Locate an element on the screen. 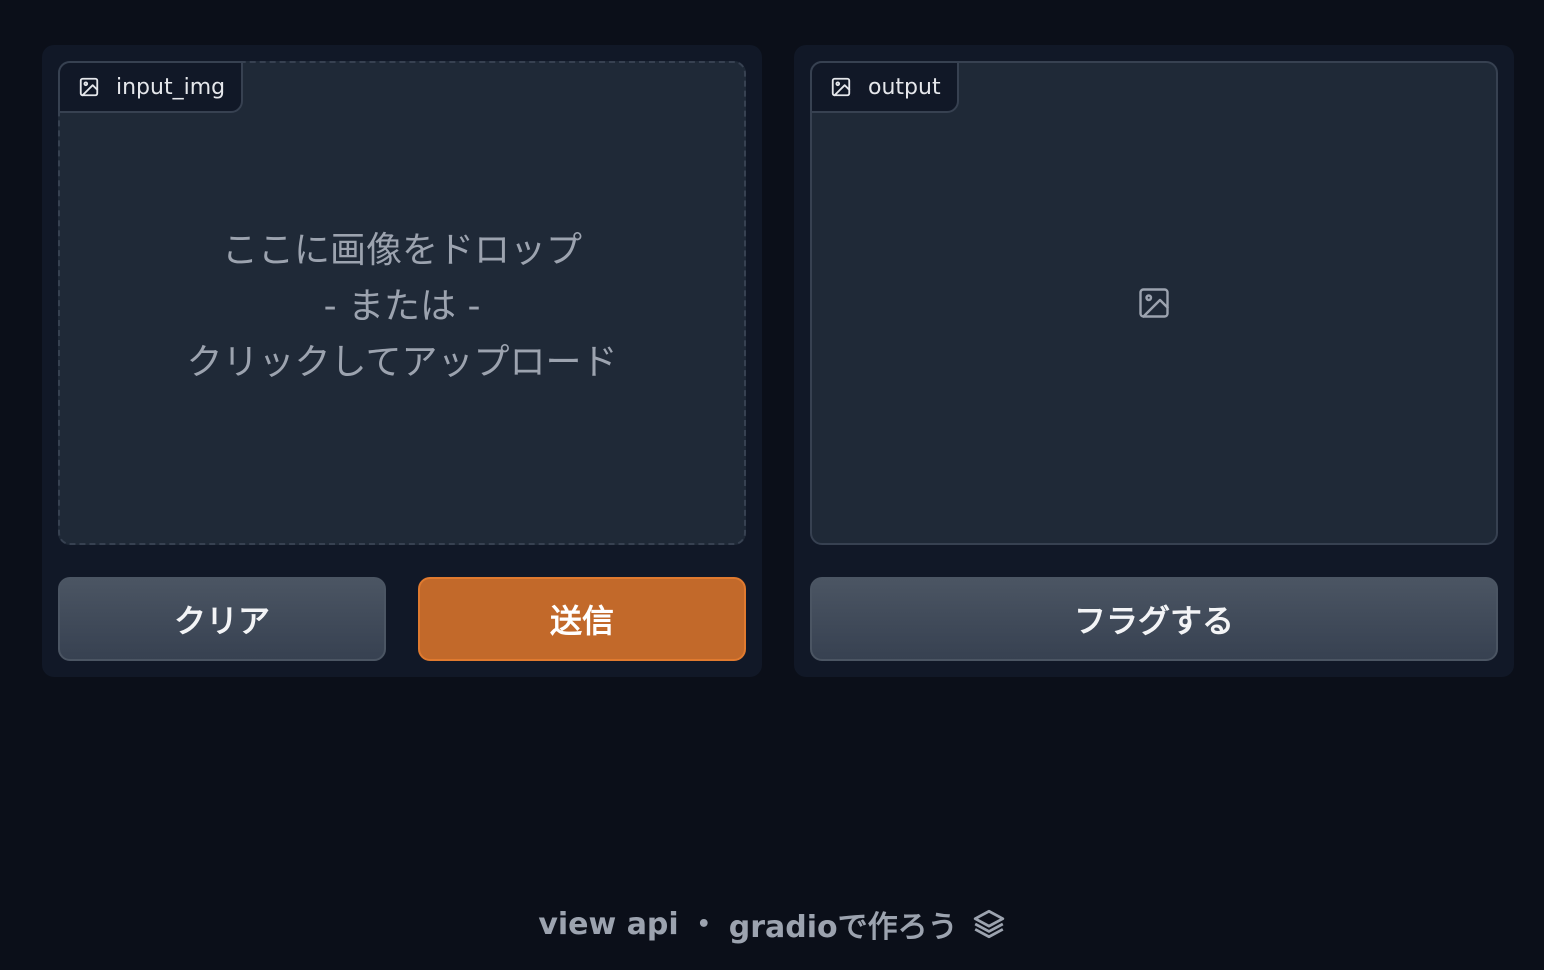  input-label-text: input_img is located at coordinates (171, 87).